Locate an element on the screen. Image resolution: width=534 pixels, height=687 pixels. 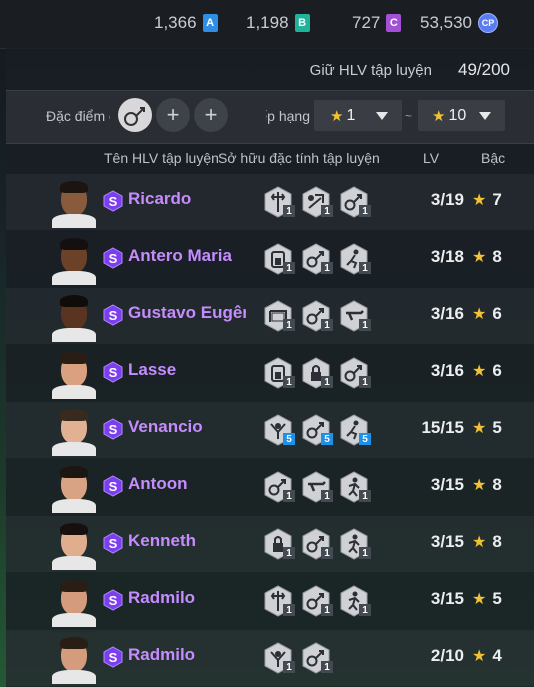
coach-row: S Kenneth 1 1 1 3/15 ★ 8 is located at coordinates (270, 544).